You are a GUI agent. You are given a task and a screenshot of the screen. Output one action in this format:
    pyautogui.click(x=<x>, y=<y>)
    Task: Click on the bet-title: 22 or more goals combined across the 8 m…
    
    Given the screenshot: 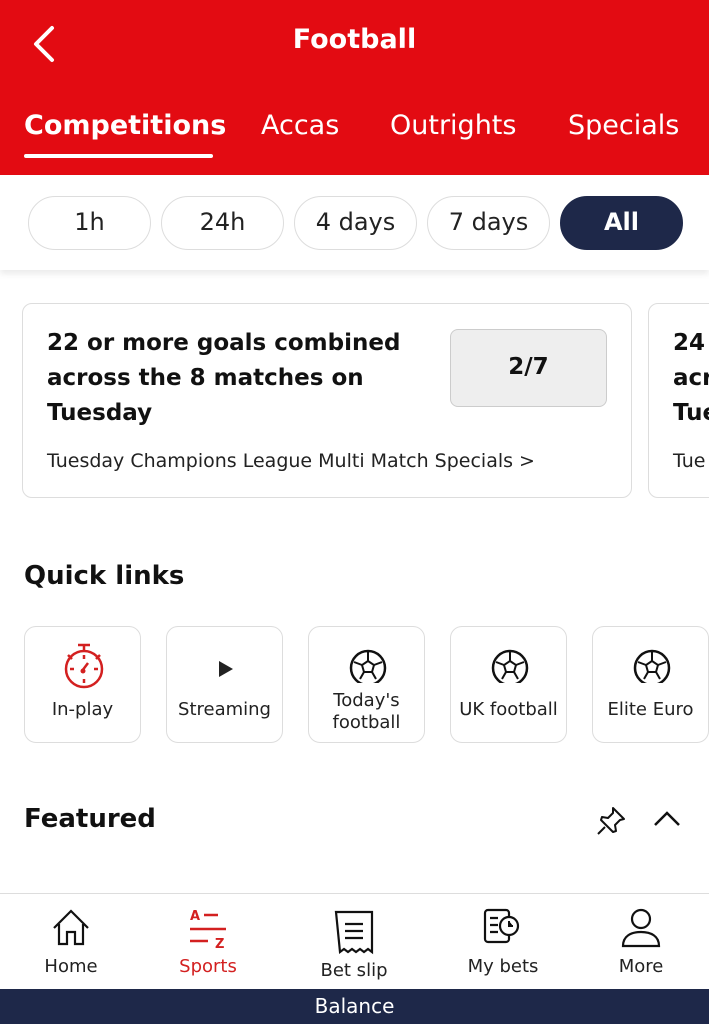 What is the action you would take?
    pyautogui.click(x=224, y=378)
    